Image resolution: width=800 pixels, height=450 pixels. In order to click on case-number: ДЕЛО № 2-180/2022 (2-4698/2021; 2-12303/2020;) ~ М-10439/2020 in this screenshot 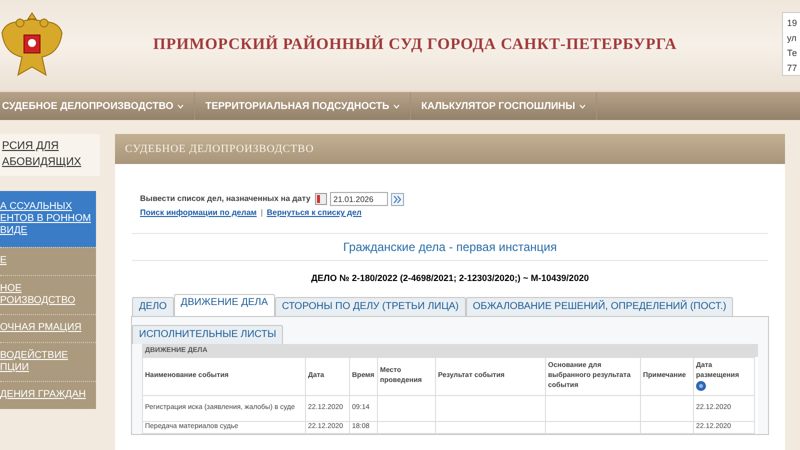, I will do `click(450, 278)`.